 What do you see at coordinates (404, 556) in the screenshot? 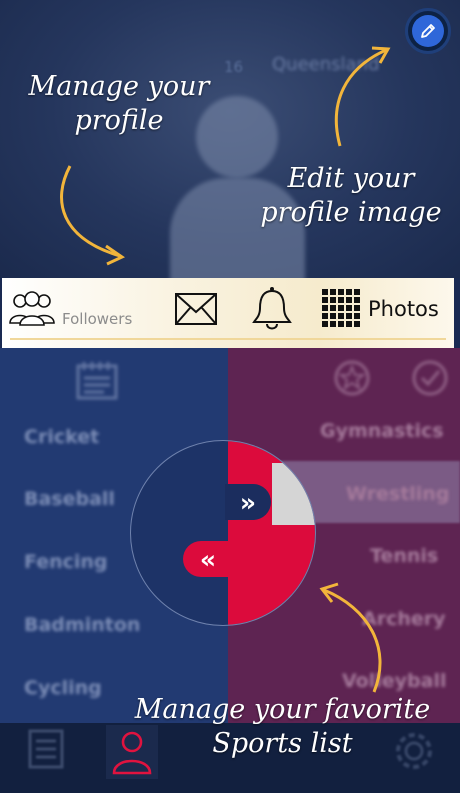
I see `sport-item-tennis: Tennis` at bounding box center [404, 556].